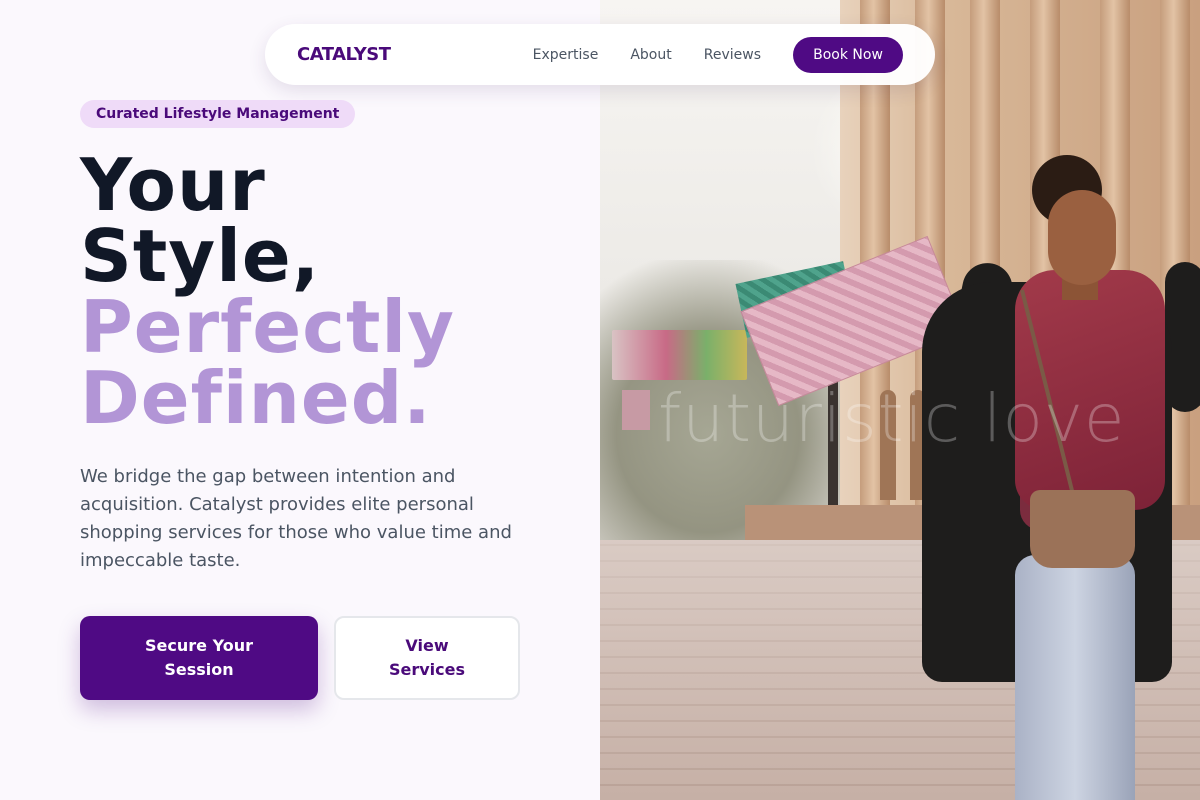  Describe the element at coordinates (267, 327) in the screenshot. I see `headline-accent-line: Perfectly` at that location.